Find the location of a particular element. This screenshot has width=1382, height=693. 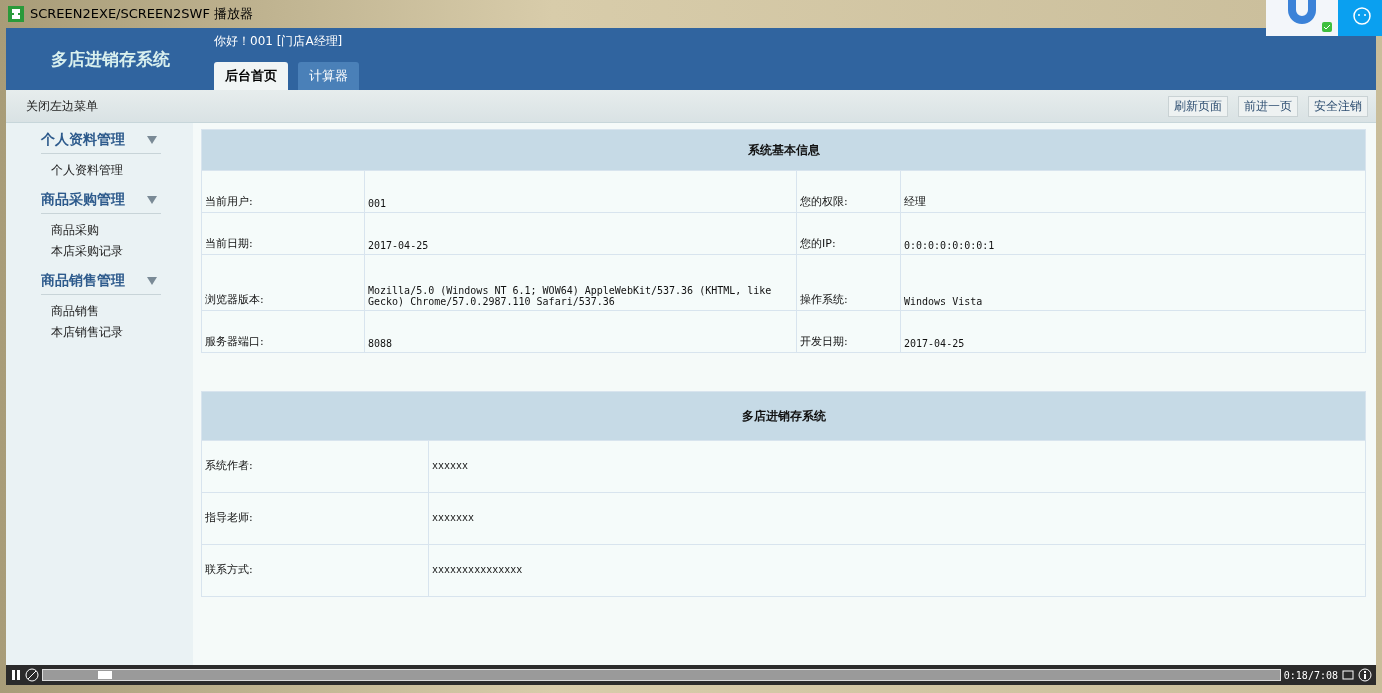

shield-app-icon is located at coordinates (1302, 18).